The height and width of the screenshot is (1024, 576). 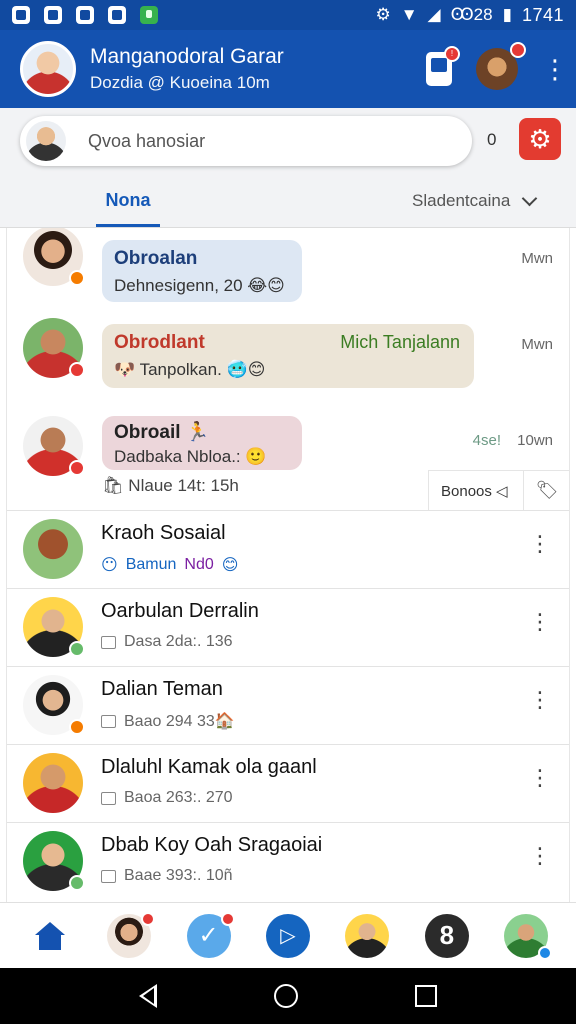 I want to click on message-bubble: Obroalan Dehnesigenn, 20 😂😊, so click(x=202, y=271).